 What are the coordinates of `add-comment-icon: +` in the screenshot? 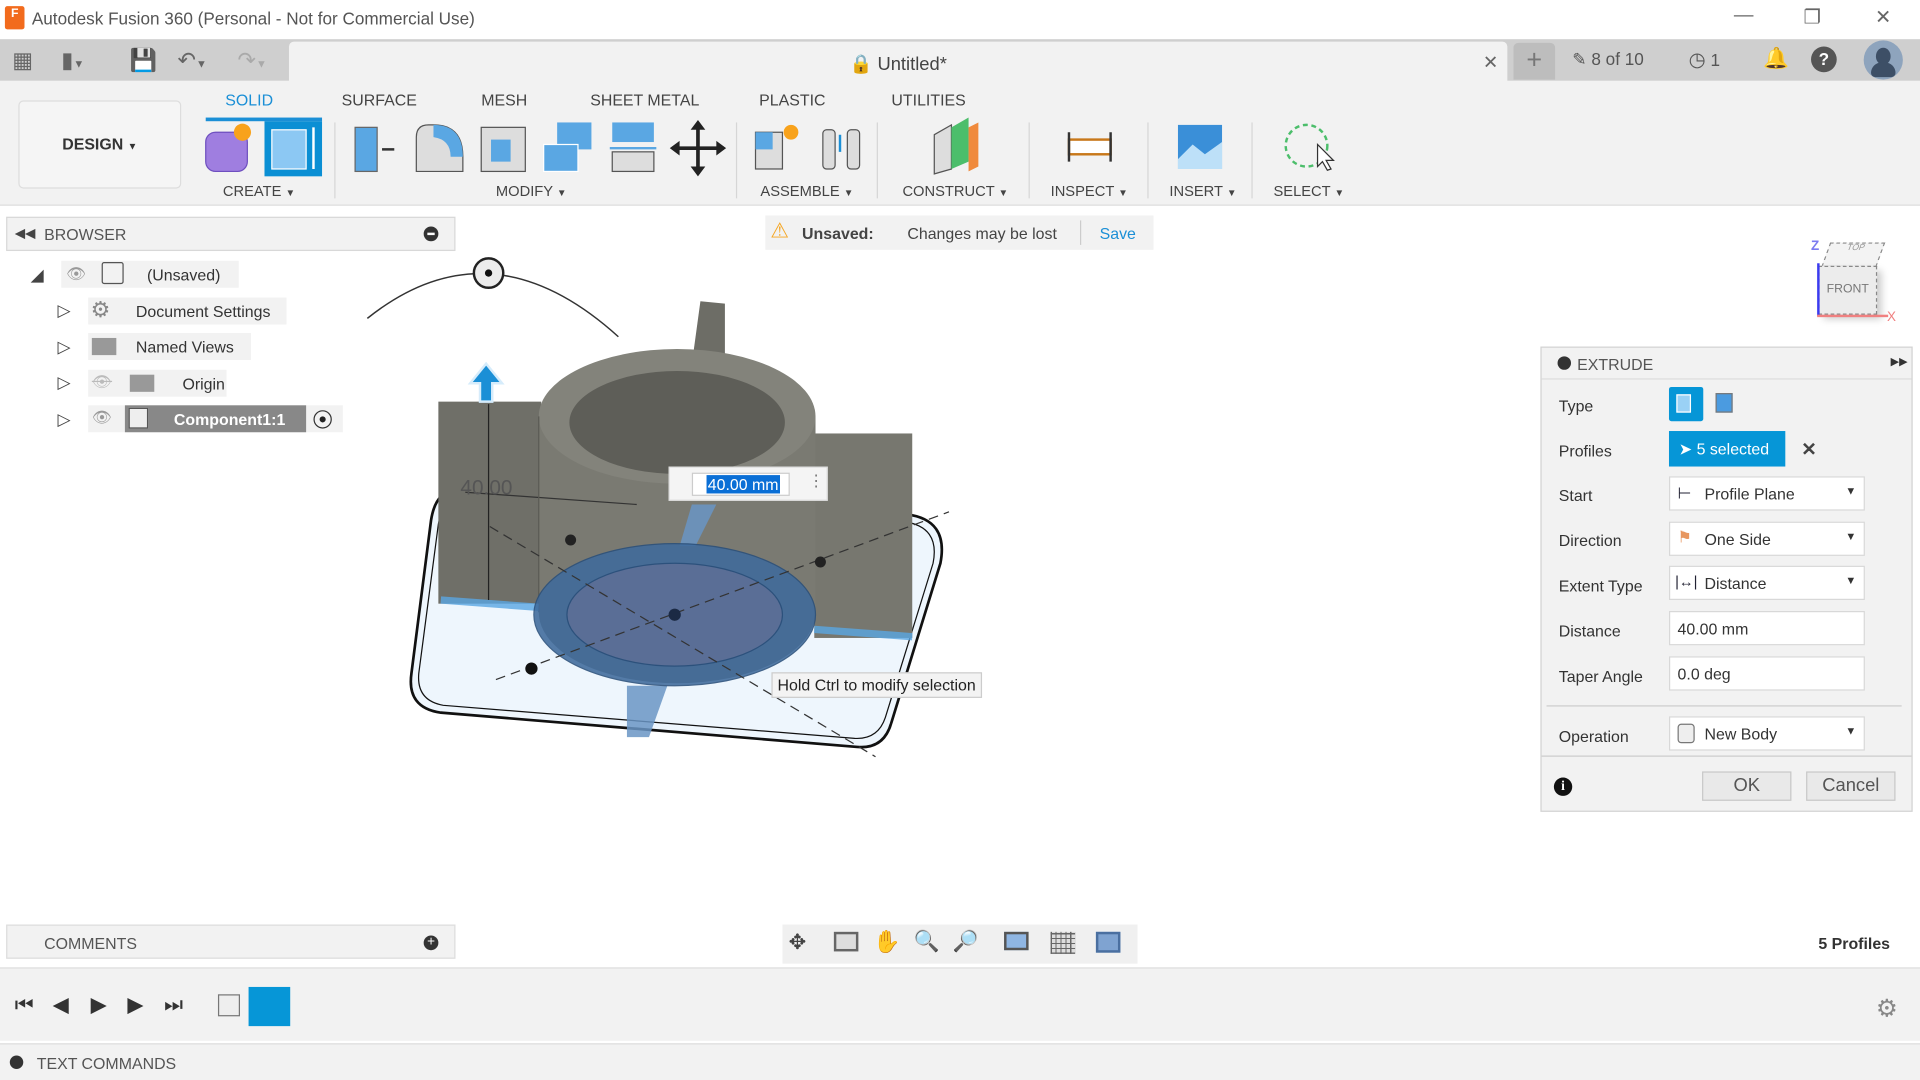 It's located at (431, 943).